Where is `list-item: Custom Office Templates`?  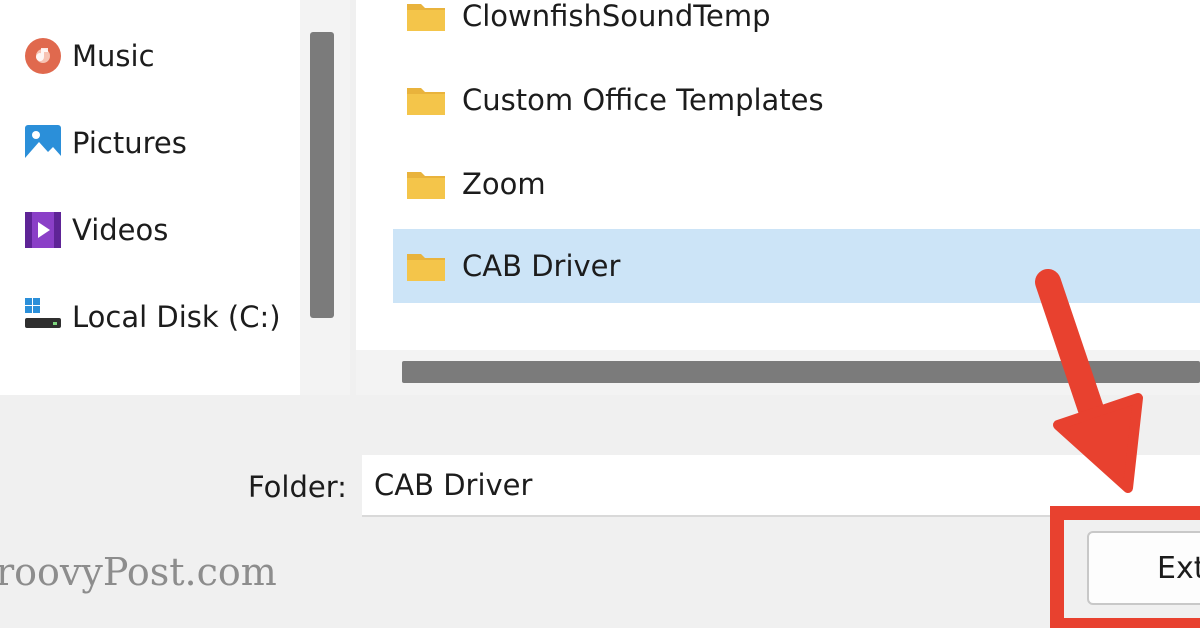
list-item: Custom Office Templates is located at coordinates (796, 100).